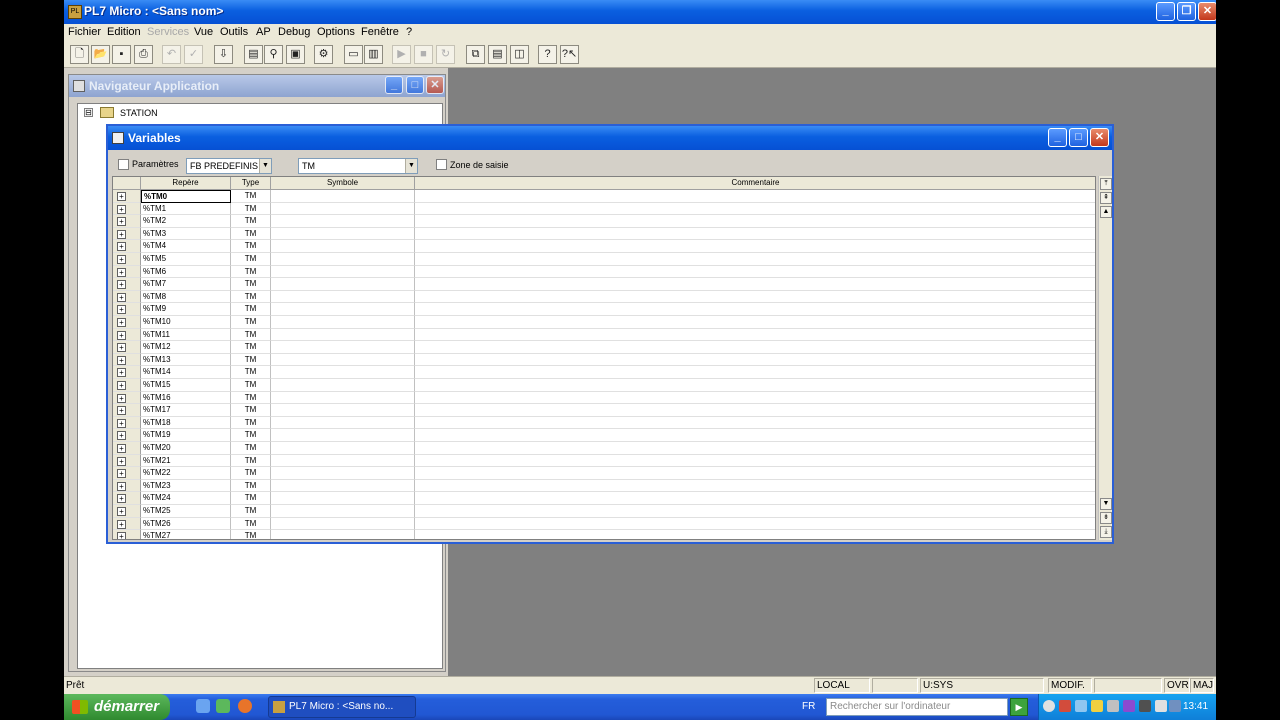  I want to click on variables-title-bar: Variables _ □ ✕, so click(610, 138).